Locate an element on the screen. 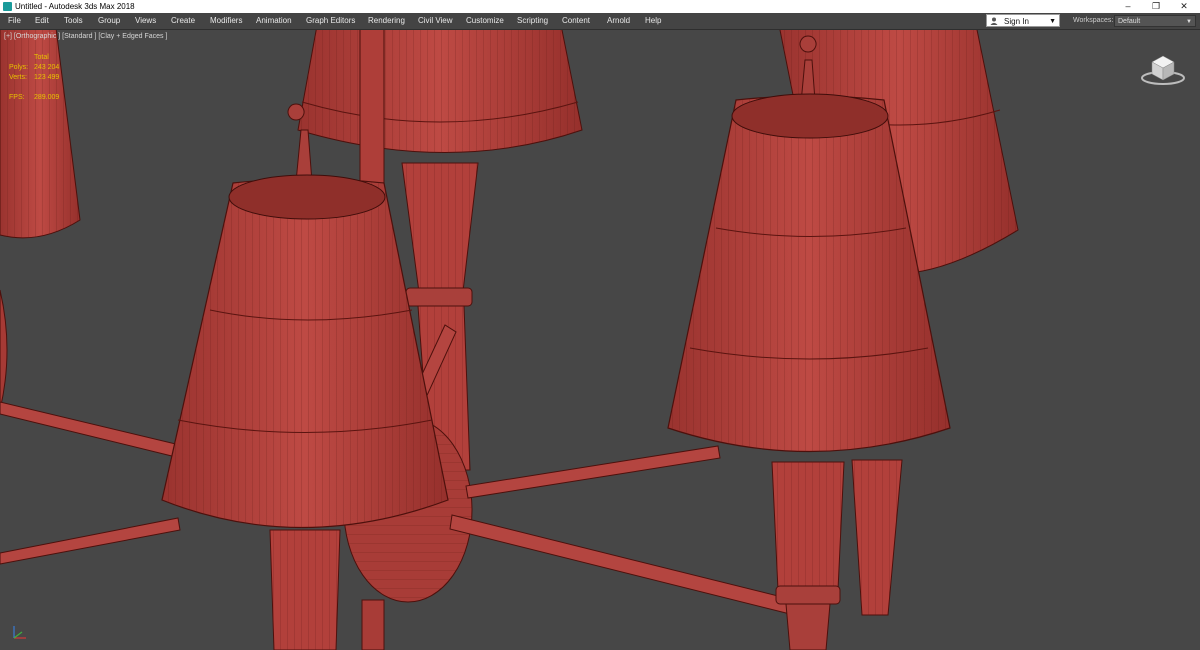  menu-modifiers: Modifiers is located at coordinates (226, 21).